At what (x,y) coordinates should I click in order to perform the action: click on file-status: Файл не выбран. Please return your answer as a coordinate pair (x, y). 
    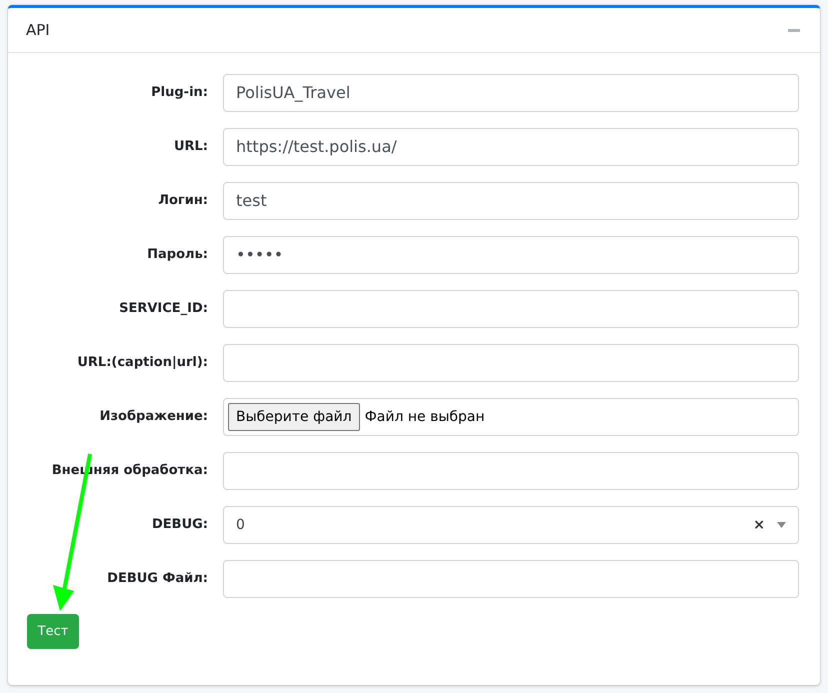
    Looking at the image, I should click on (424, 417).